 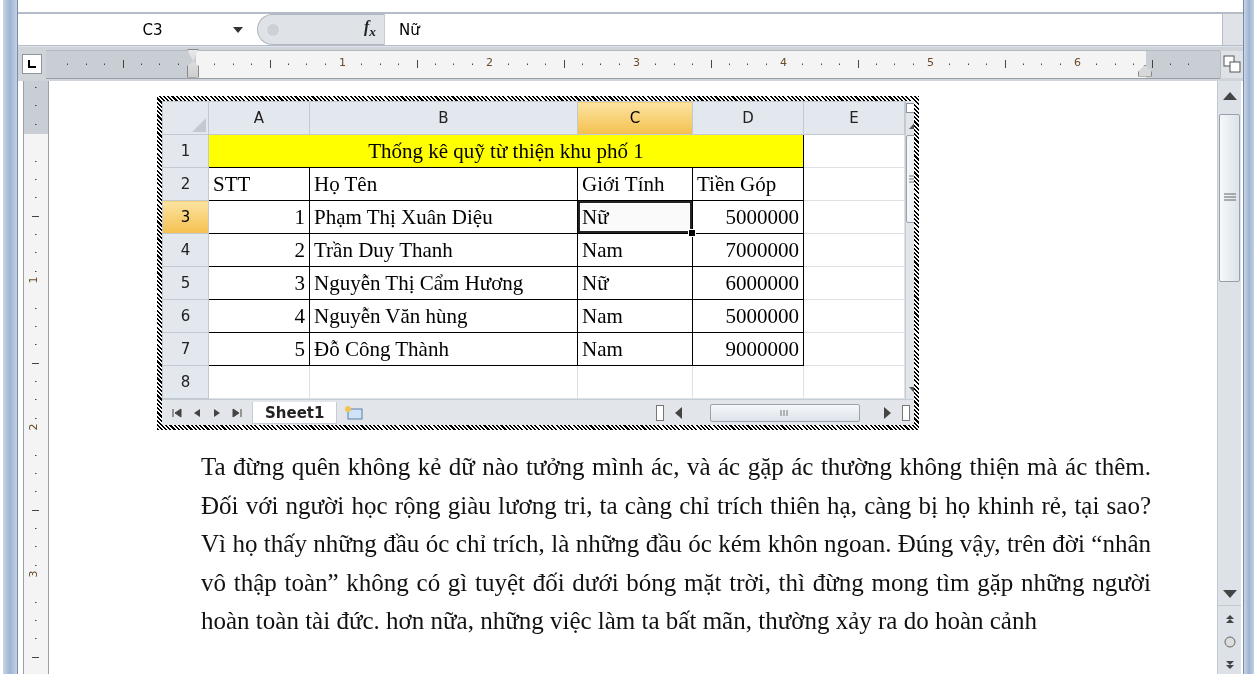 I want to click on ruler-number: 6, so click(x=1077, y=62).